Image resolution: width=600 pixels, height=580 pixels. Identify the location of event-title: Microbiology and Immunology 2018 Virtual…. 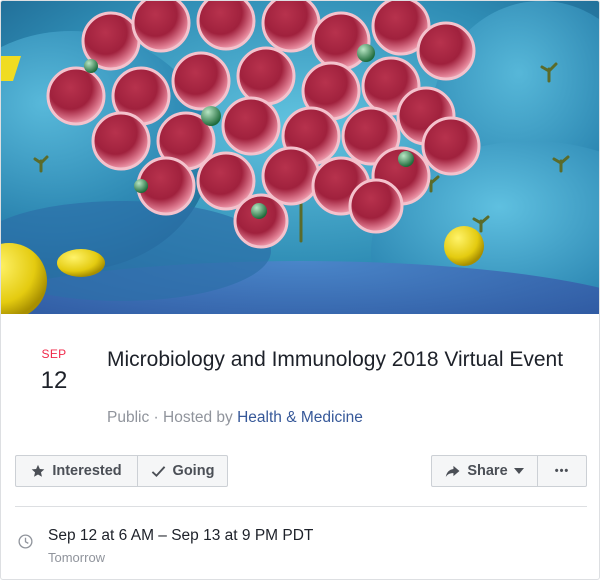
(342, 359).